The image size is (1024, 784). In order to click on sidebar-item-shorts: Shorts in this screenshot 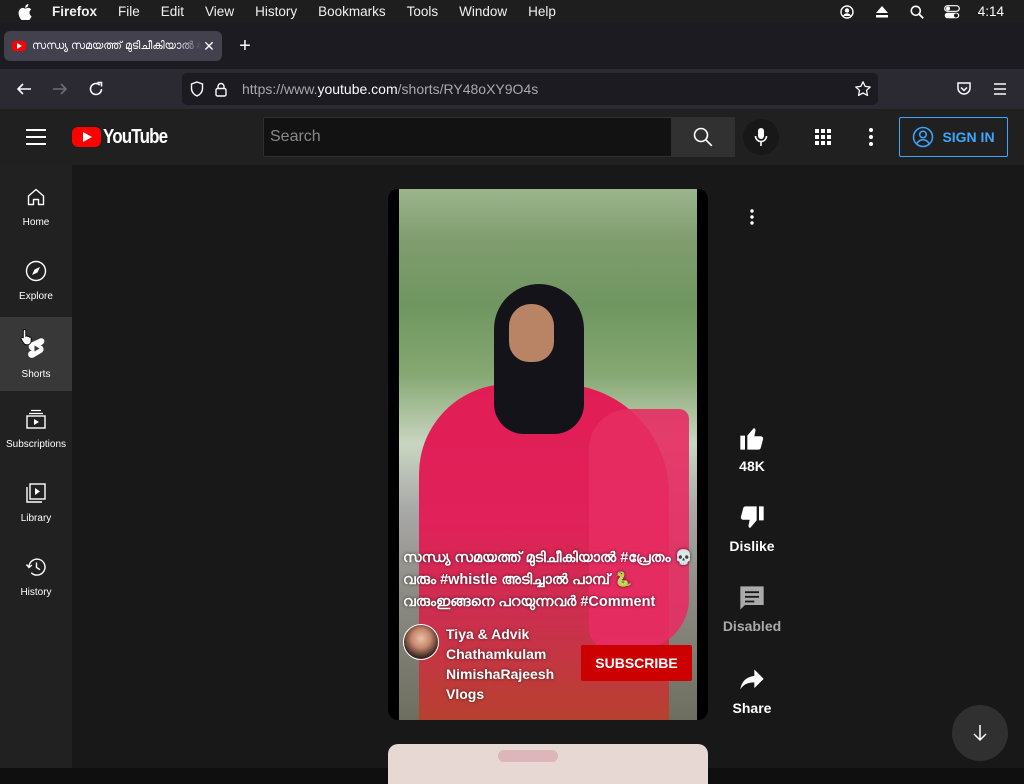, I will do `click(36, 354)`.